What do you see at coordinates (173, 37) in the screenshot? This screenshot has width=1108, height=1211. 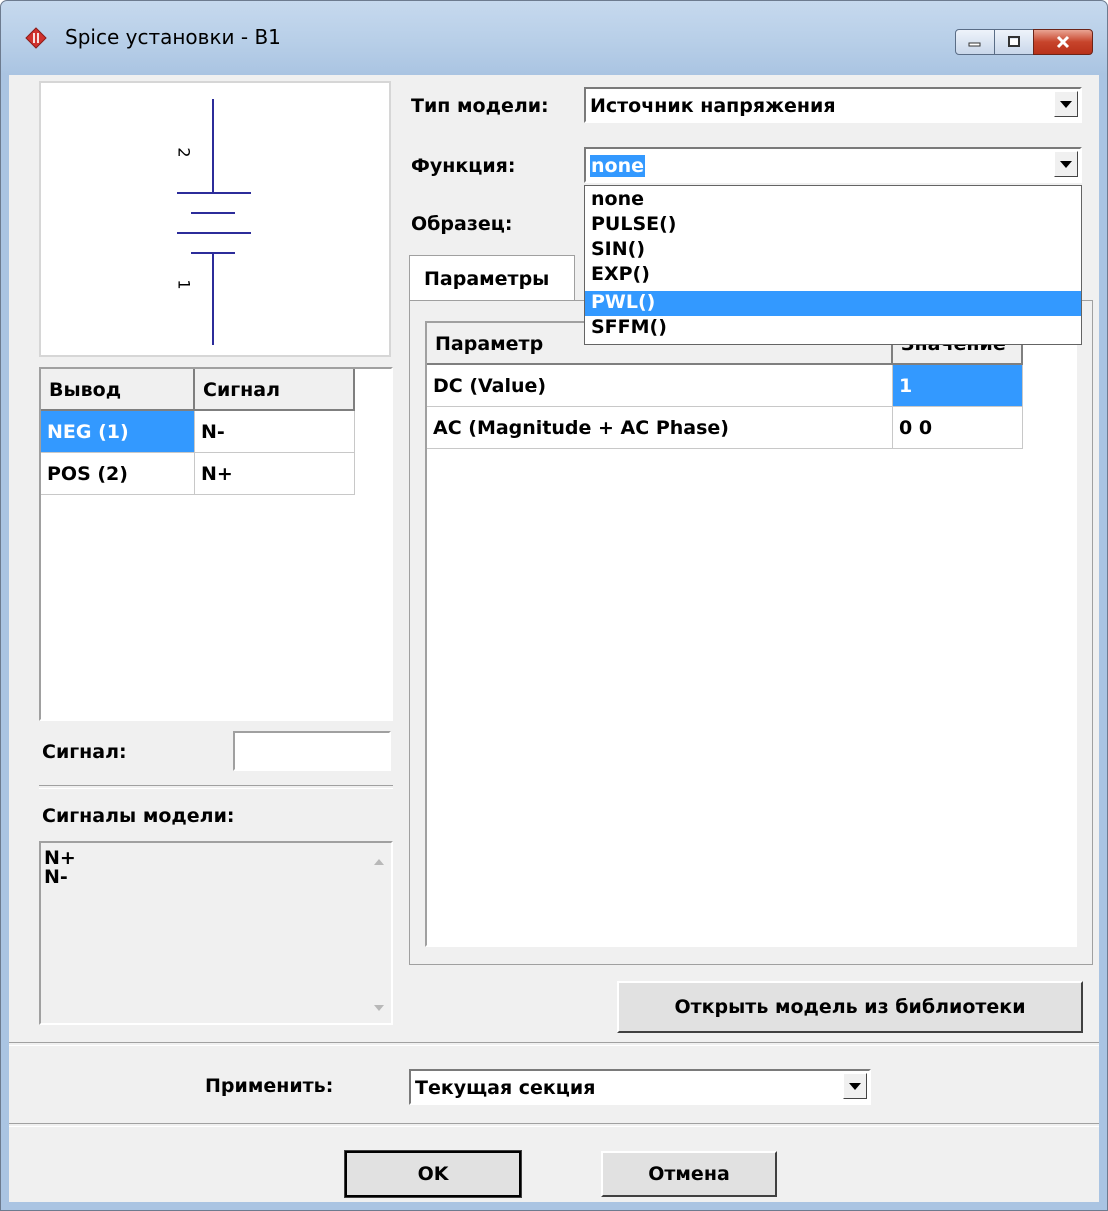 I see `window-title: Spice установки - B1` at bounding box center [173, 37].